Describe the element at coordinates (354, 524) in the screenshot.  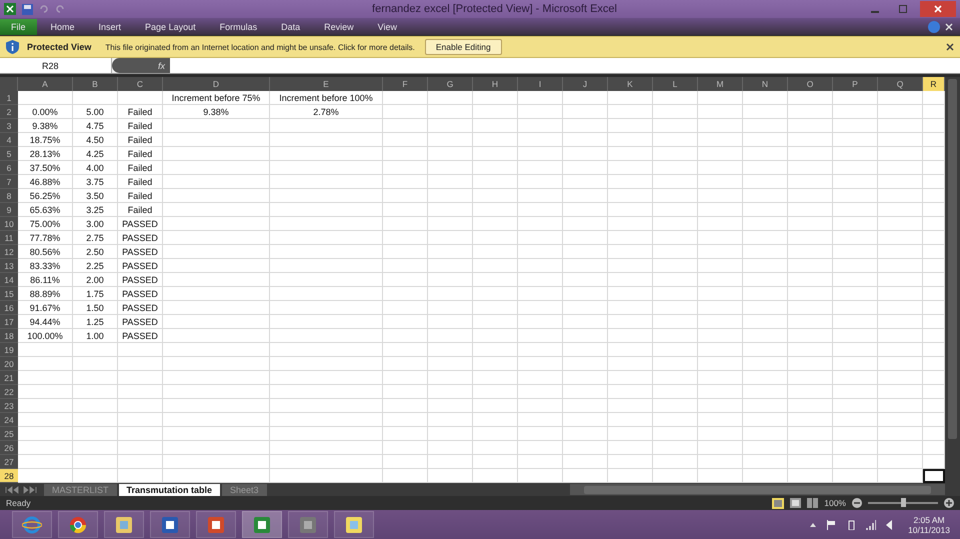
I see `notes-taskbar-button` at that location.